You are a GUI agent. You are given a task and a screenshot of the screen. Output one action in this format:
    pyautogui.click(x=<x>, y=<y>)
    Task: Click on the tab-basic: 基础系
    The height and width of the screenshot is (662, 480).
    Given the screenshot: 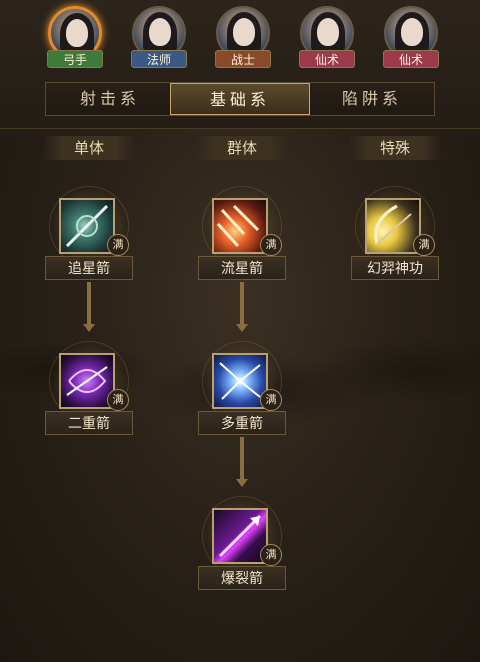 What is the action you would take?
    pyautogui.click(x=240, y=99)
    